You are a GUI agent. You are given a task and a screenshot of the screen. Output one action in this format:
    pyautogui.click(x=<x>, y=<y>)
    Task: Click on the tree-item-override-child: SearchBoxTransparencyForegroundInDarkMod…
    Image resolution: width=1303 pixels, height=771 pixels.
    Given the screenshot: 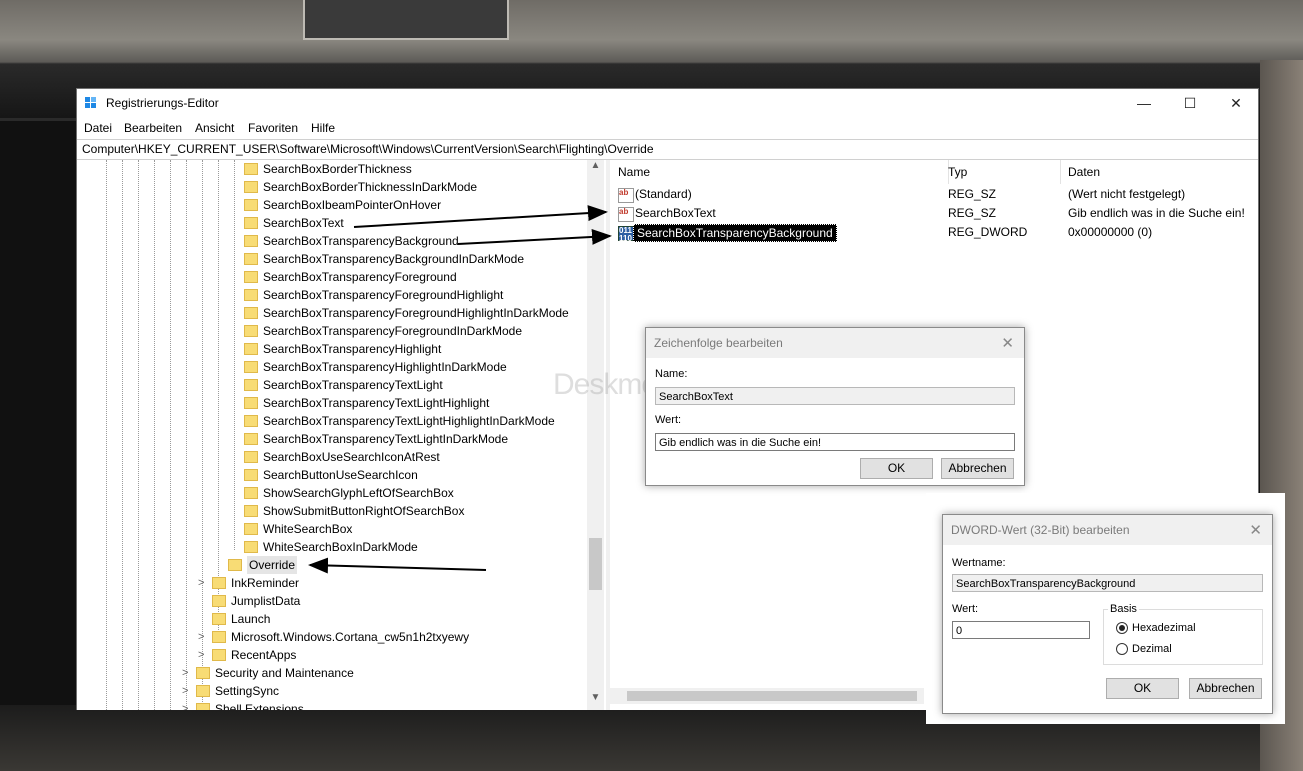 What is the action you would take?
    pyautogui.click(x=332, y=331)
    